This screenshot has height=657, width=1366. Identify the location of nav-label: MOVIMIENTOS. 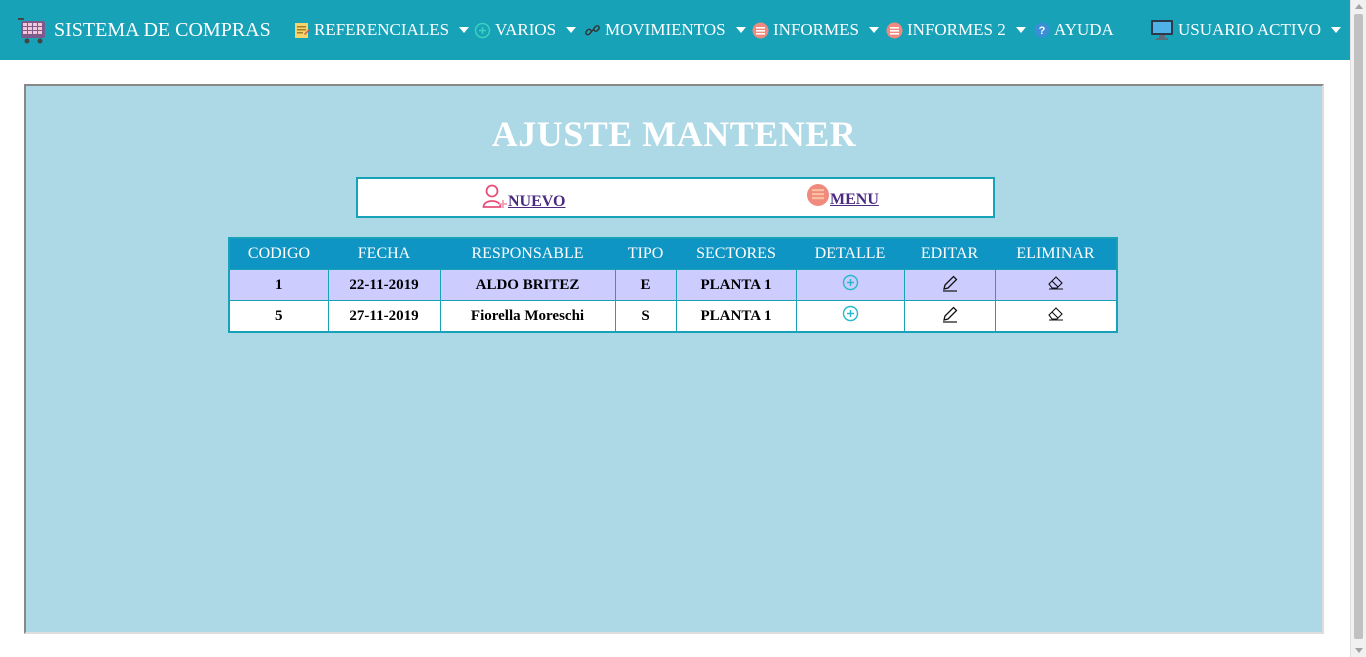
(665, 29).